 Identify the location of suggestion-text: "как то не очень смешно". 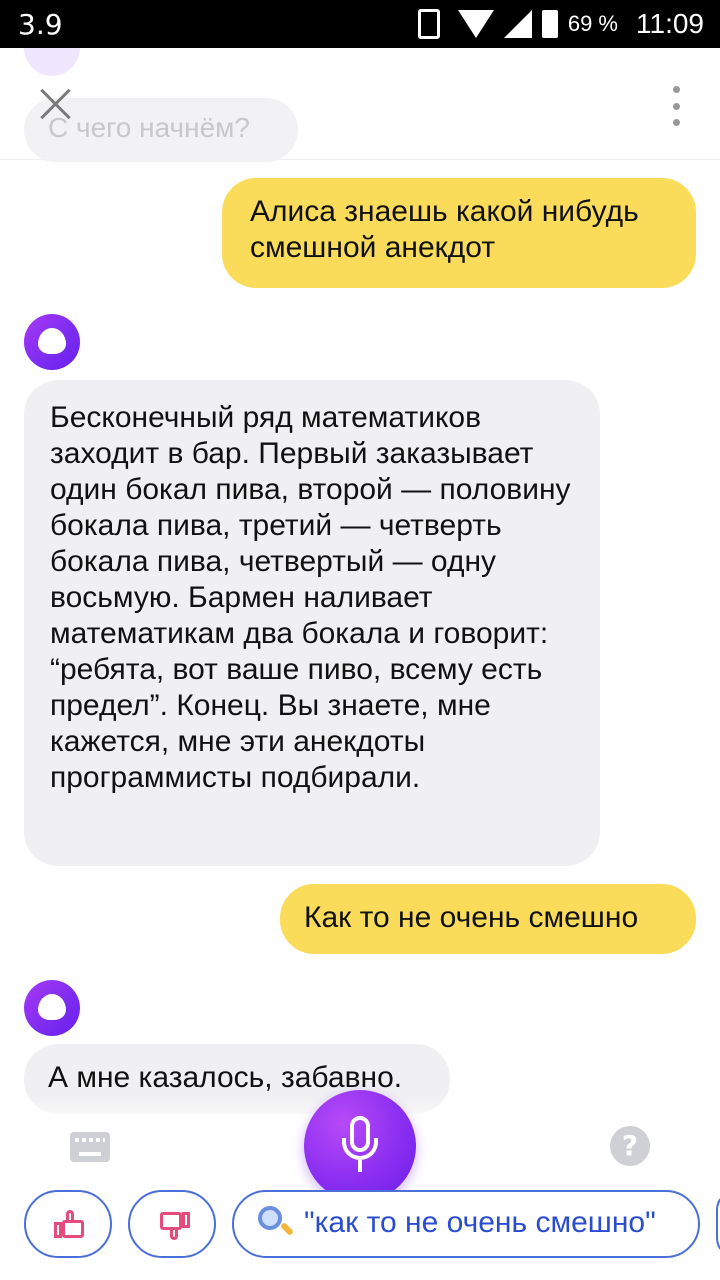
(480, 1222).